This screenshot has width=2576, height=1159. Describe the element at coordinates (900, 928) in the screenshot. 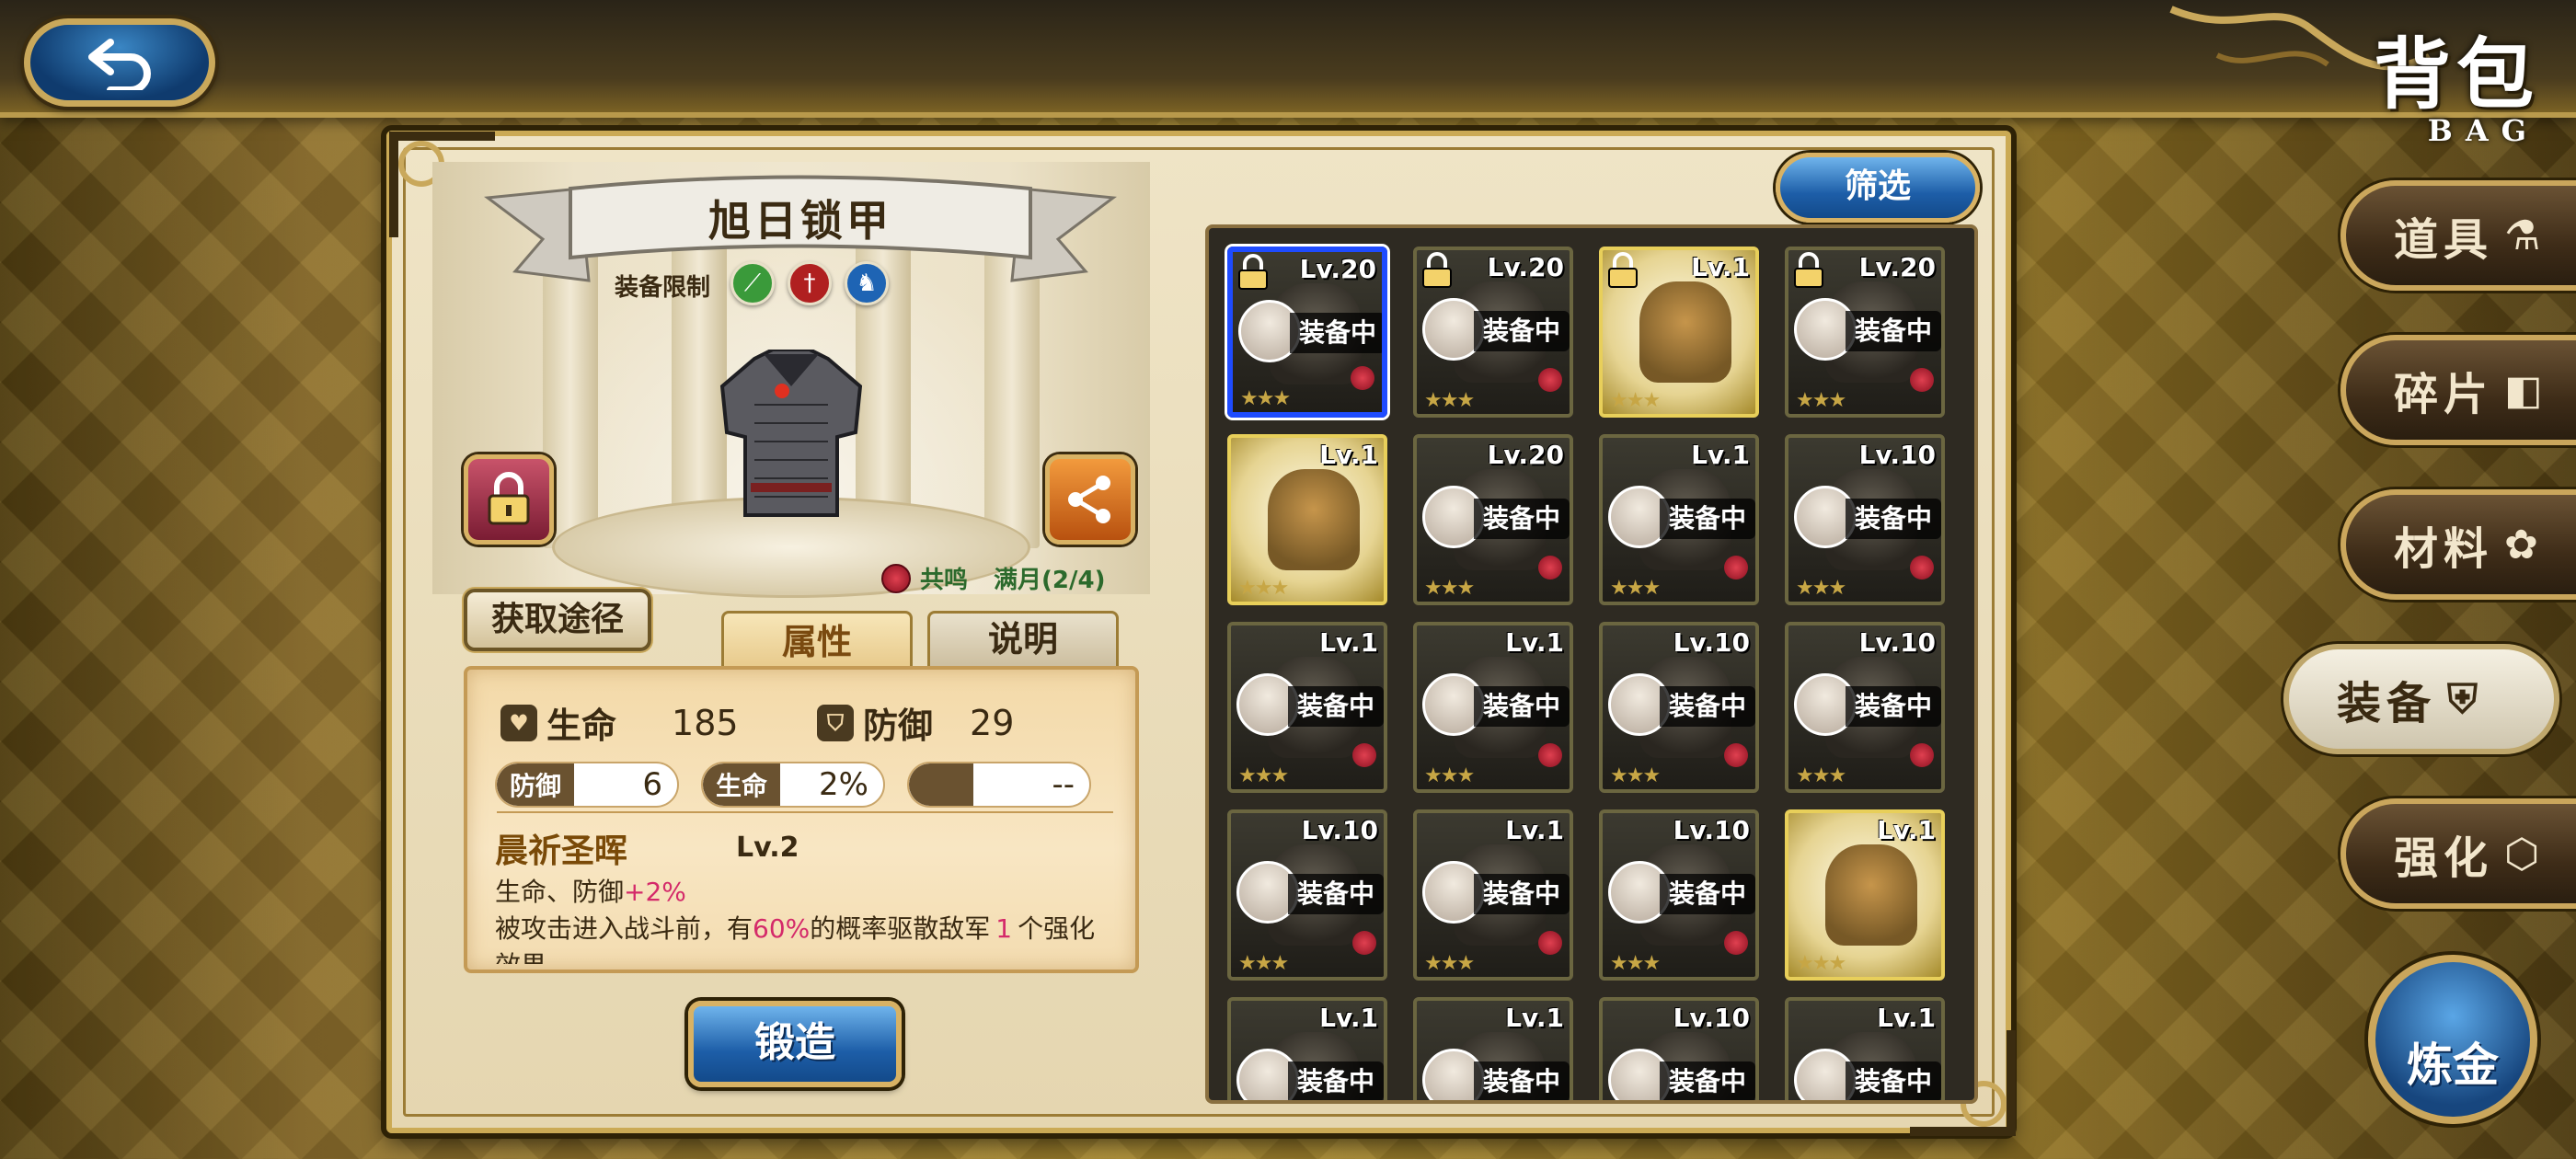

I see `skill-desc-part: 的概率驱散敌军` at that location.